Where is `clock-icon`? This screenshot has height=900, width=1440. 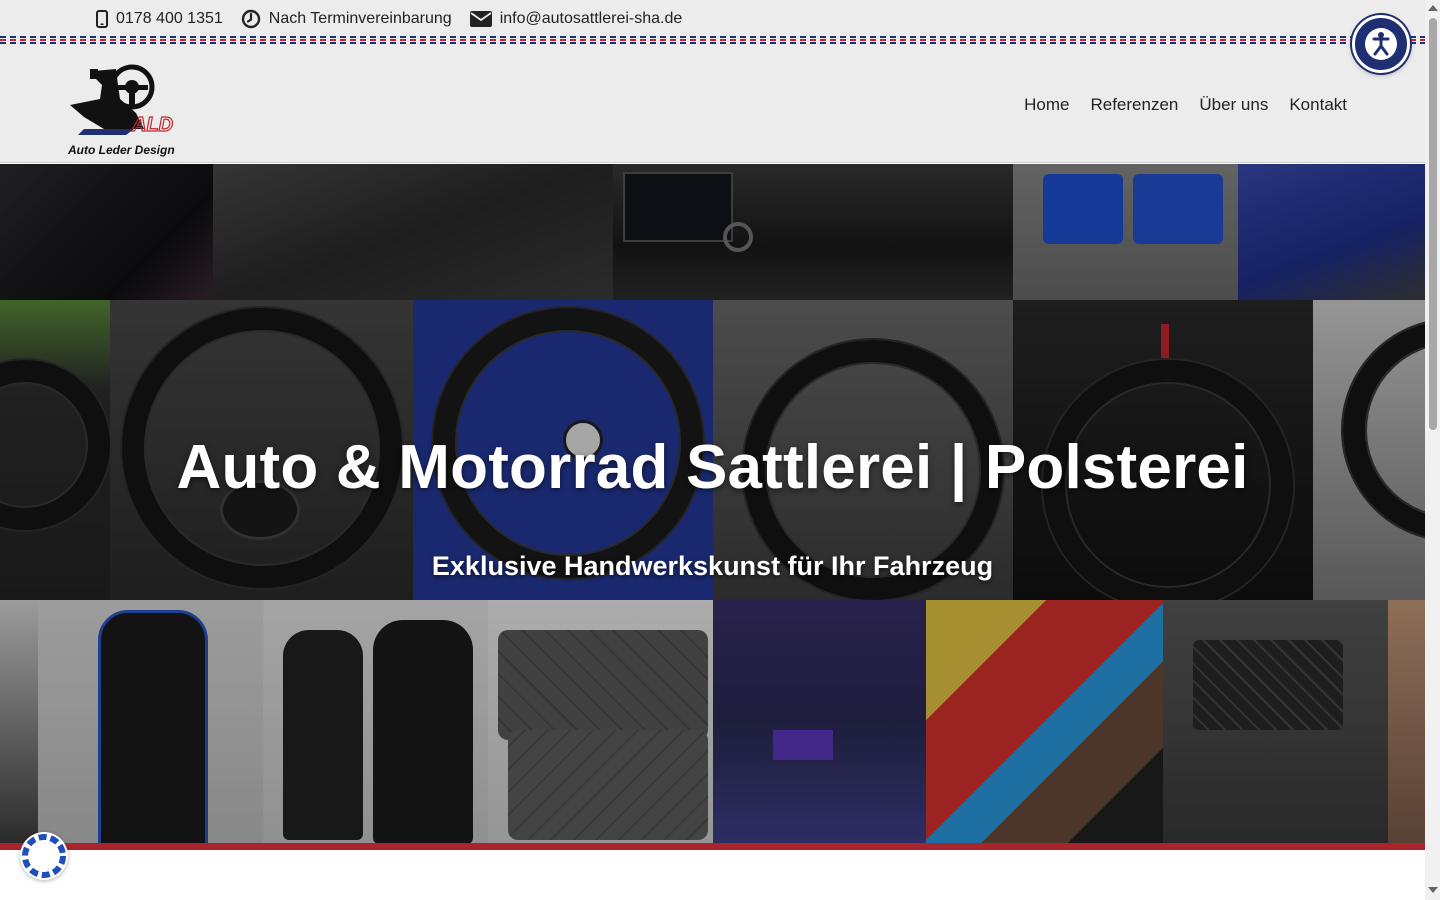 clock-icon is located at coordinates (250, 19).